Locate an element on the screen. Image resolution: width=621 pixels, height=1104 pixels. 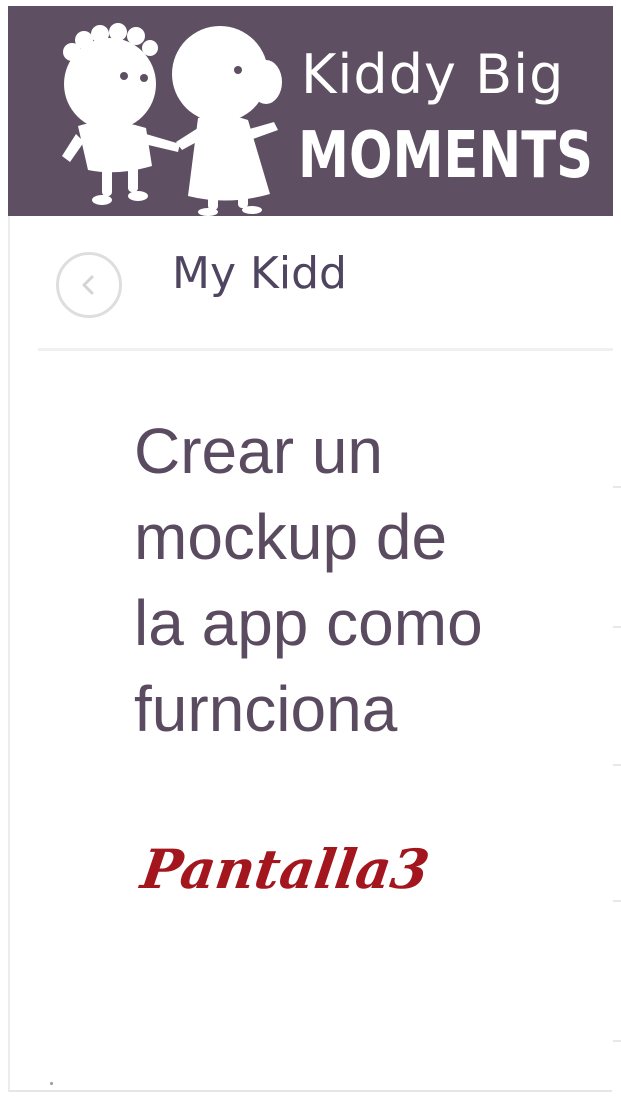
description-line: Crear un is located at coordinates (258, 451).